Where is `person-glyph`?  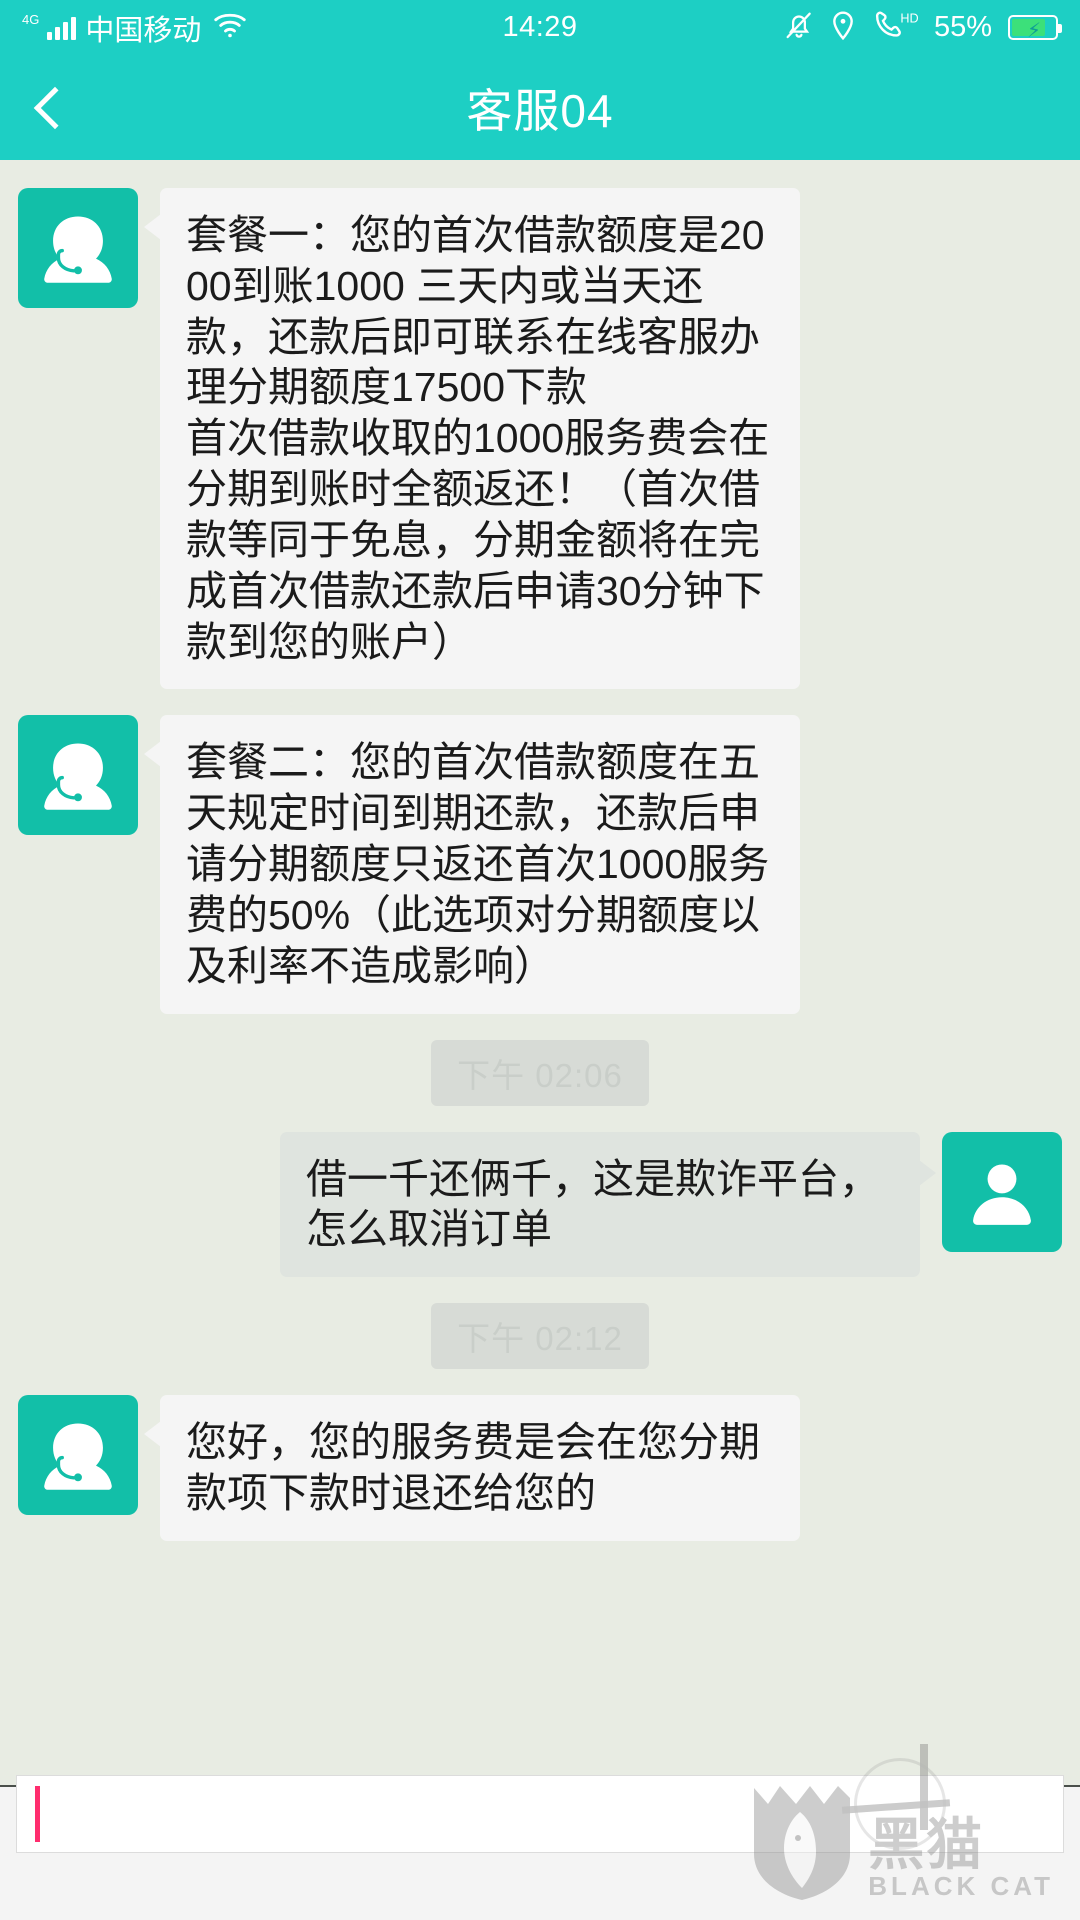
person-glyph is located at coordinates (1002, 1194).